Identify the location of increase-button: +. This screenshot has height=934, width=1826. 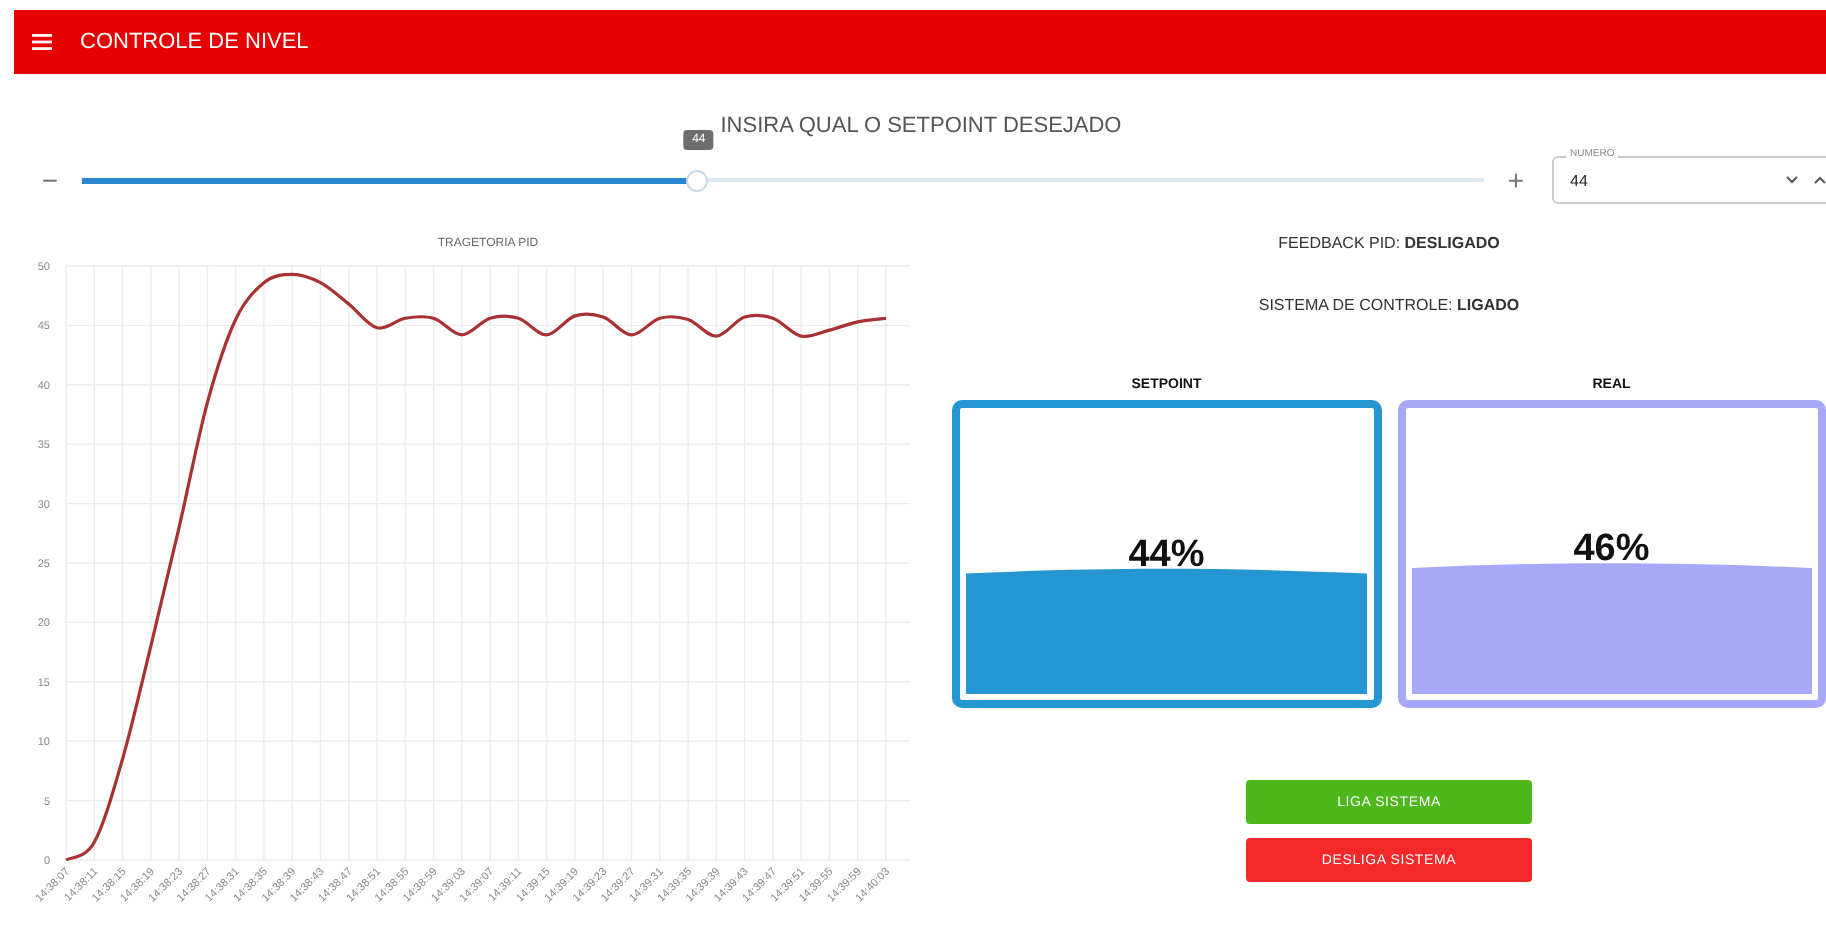
(1516, 180).